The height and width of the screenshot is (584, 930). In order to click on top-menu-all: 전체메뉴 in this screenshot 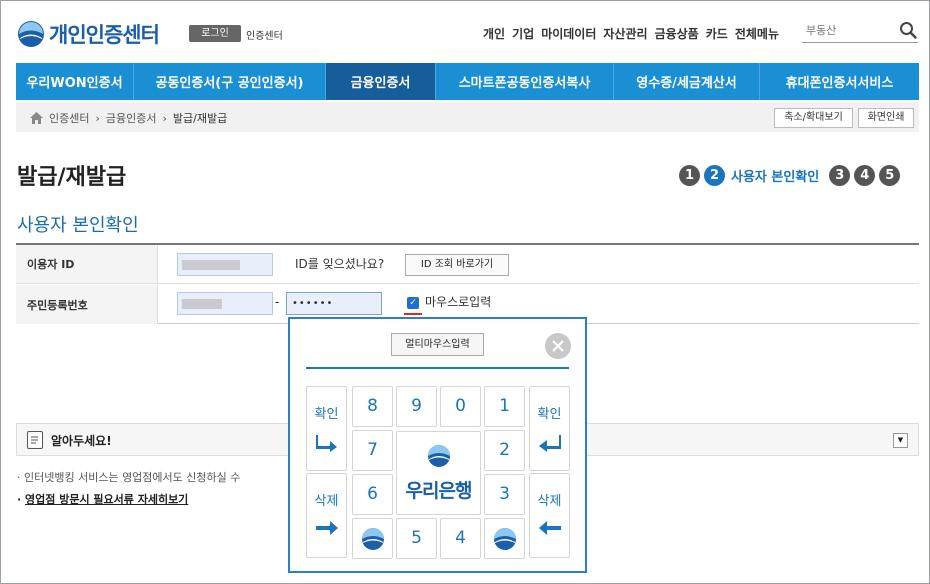, I will do `click(757, 33)`.